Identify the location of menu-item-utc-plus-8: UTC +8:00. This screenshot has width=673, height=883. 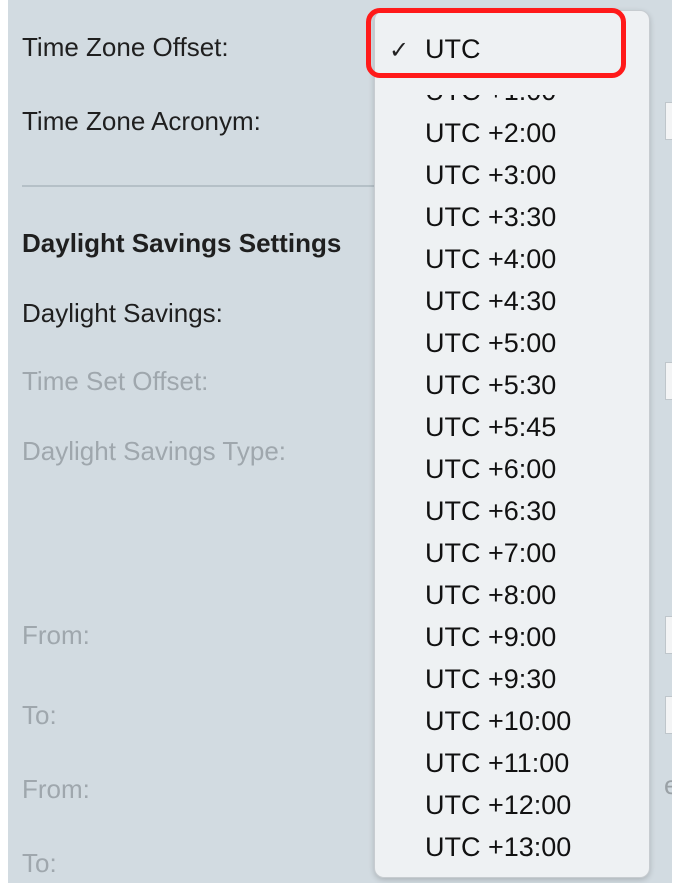
(490, 595).